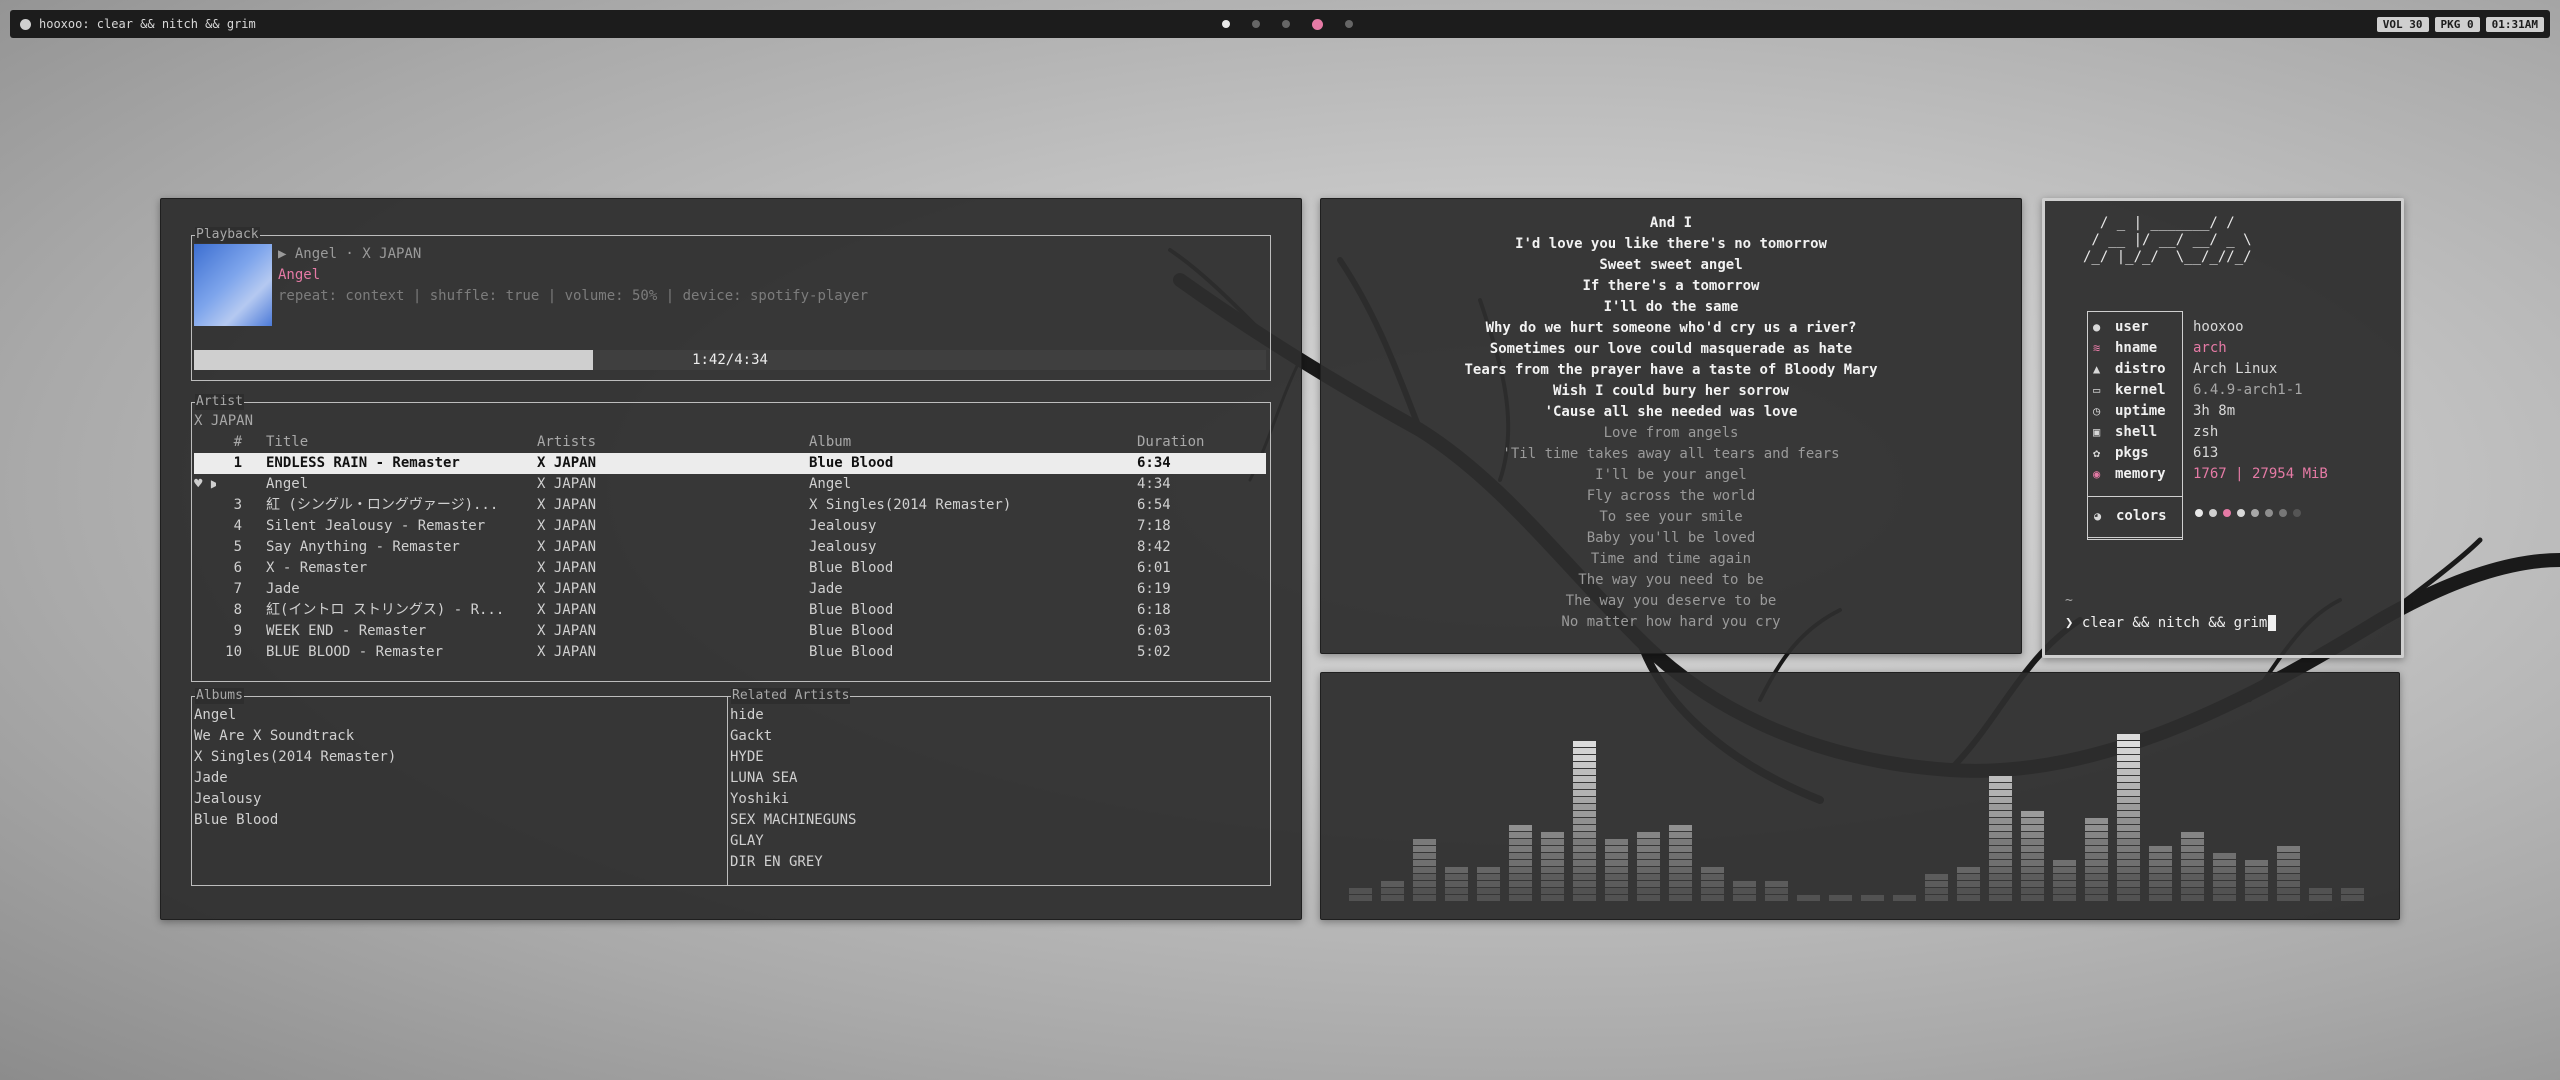 Image resolution: width=2560 pixels, height=1080 pixels. Describe the element at coordinates (25, 24) in the screenshot. I see `window-indicator-icon` at that location.